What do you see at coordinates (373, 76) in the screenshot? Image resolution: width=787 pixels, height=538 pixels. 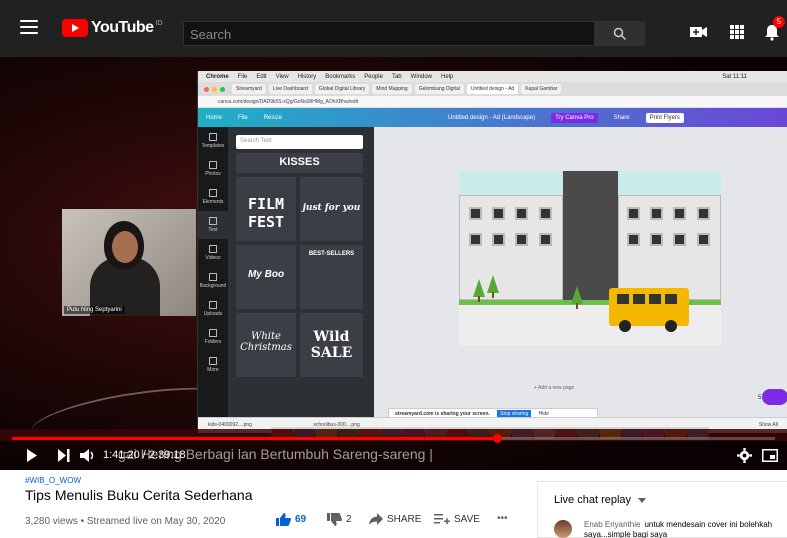 I see `mac-menu-item: People` at bounding box center [373, 76].